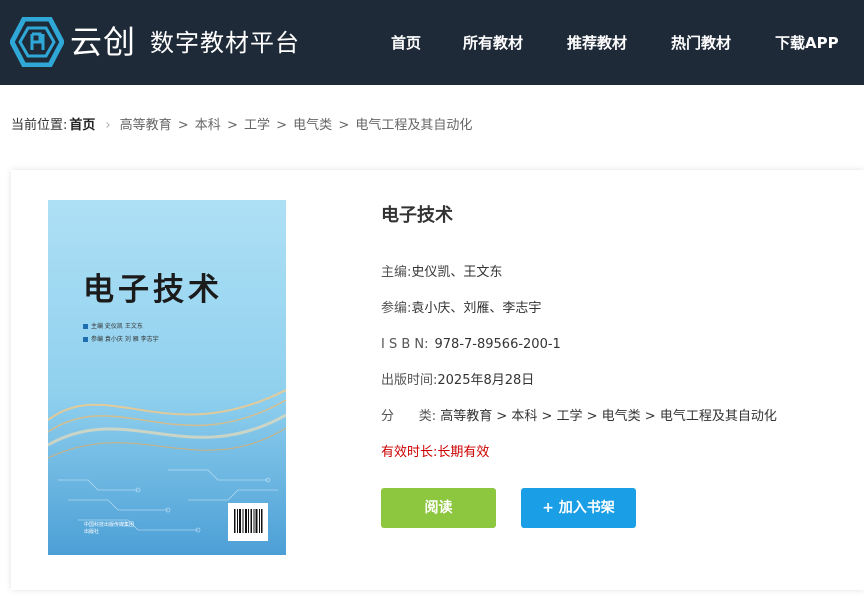  Describe the element at coordinates (461, 308) in the screenshot. I see `meta-contributors: 参编:袁小庆、刘雁、李志宇` at that location.